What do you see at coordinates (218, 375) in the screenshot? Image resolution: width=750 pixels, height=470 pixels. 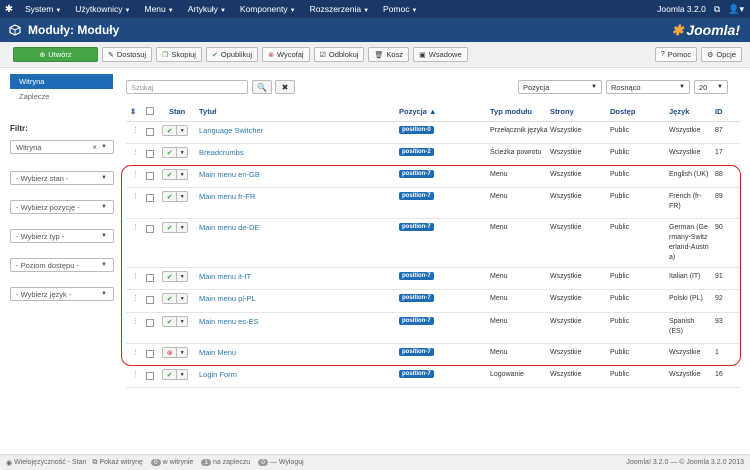 I see `module-title-link: Login Form` at bounding box center [218, 375].